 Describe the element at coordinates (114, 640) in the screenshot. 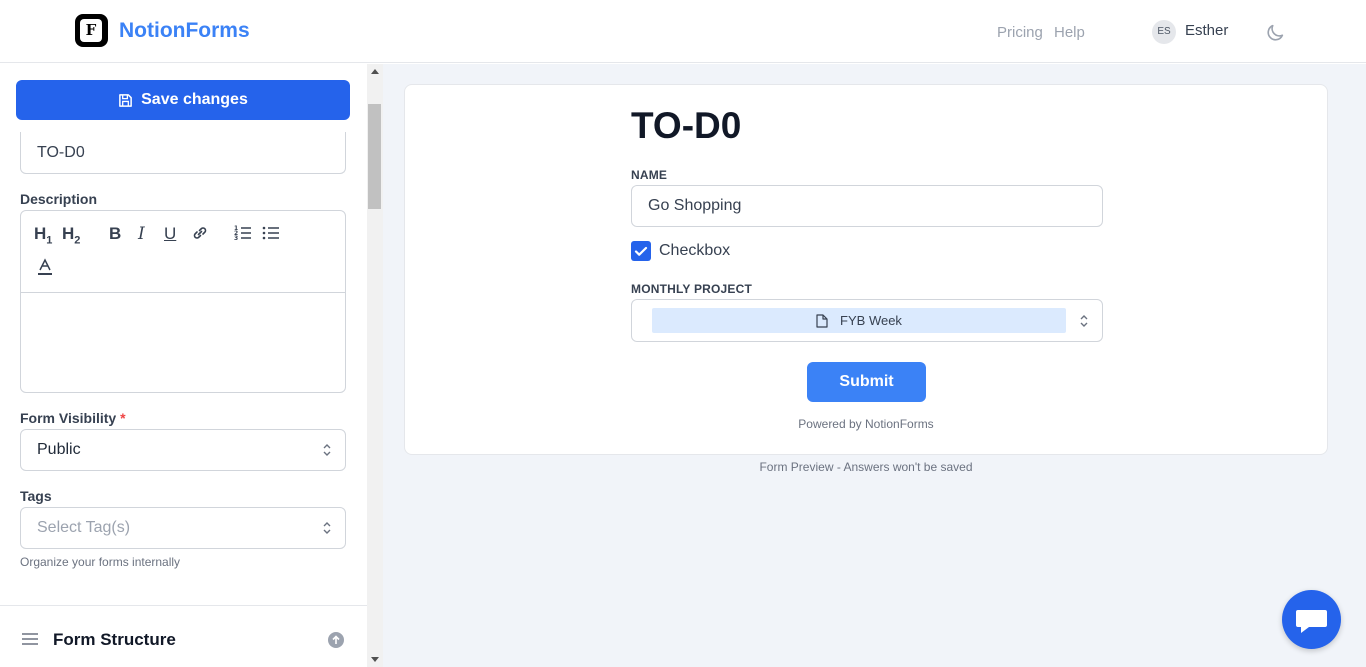

I see `form-structure-title: Form Structure` at that location.